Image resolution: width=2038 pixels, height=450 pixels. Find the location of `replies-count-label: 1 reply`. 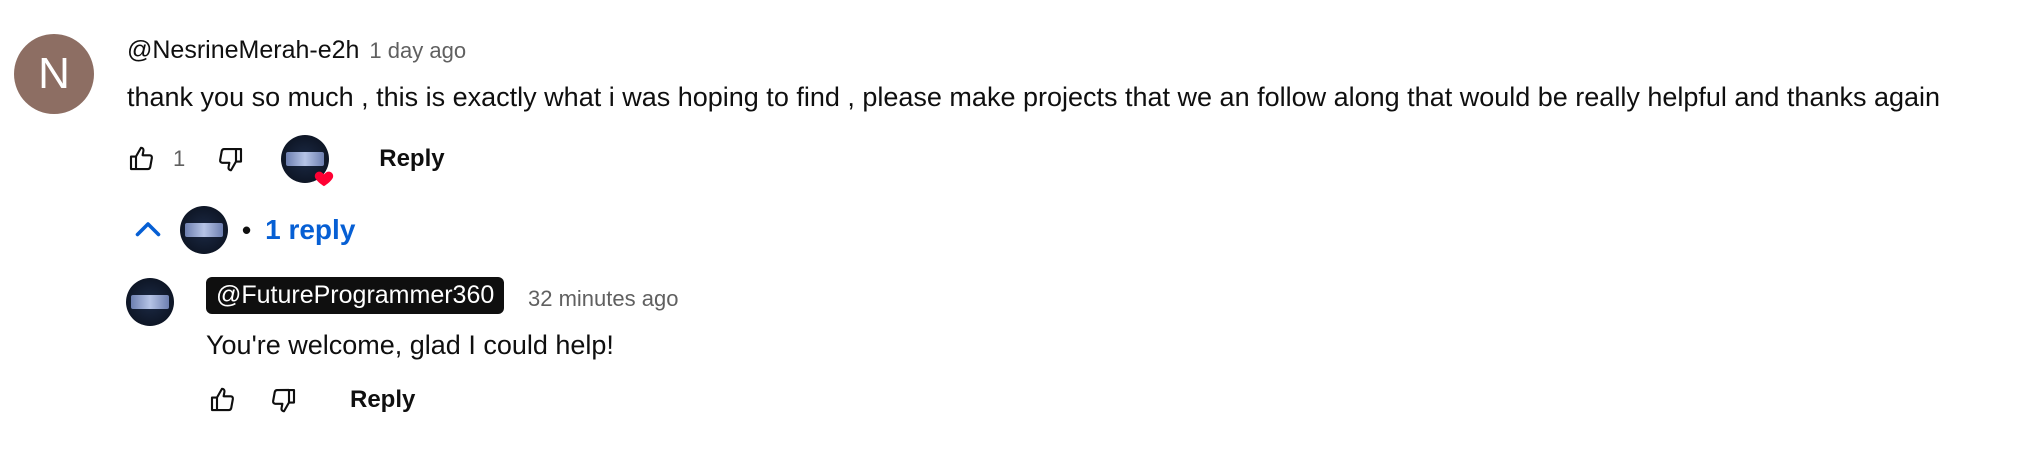

replies-count-label: 1 reply is located at coordinates (310, 229).